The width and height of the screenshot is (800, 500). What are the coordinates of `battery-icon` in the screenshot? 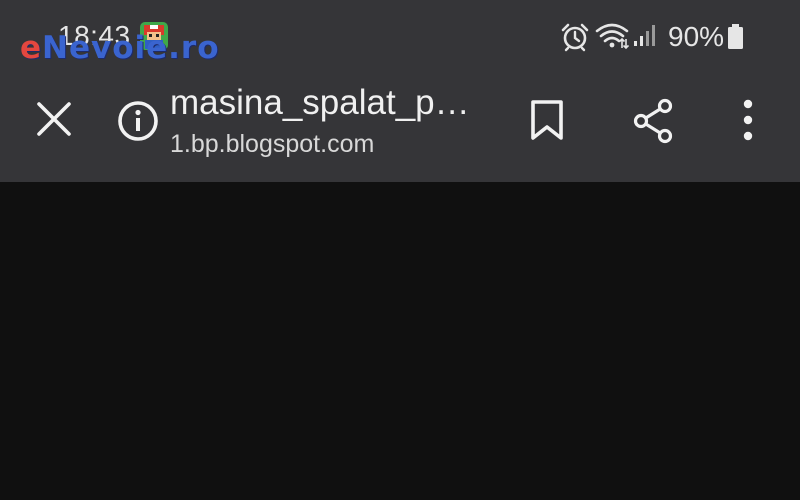 It's located at (735, 36).